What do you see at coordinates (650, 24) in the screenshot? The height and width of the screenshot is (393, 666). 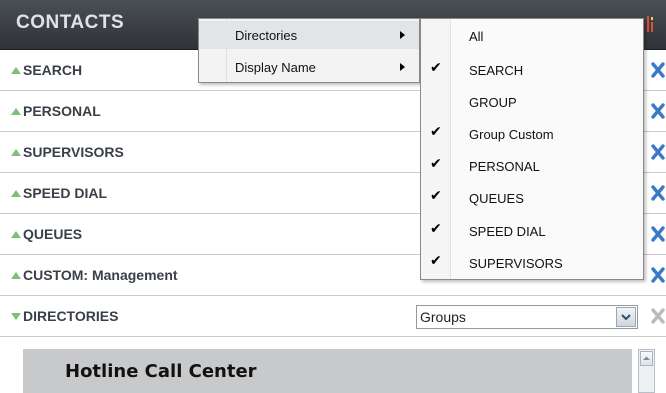 I see `brand-logo-icon` at bounding box center [650, 24].